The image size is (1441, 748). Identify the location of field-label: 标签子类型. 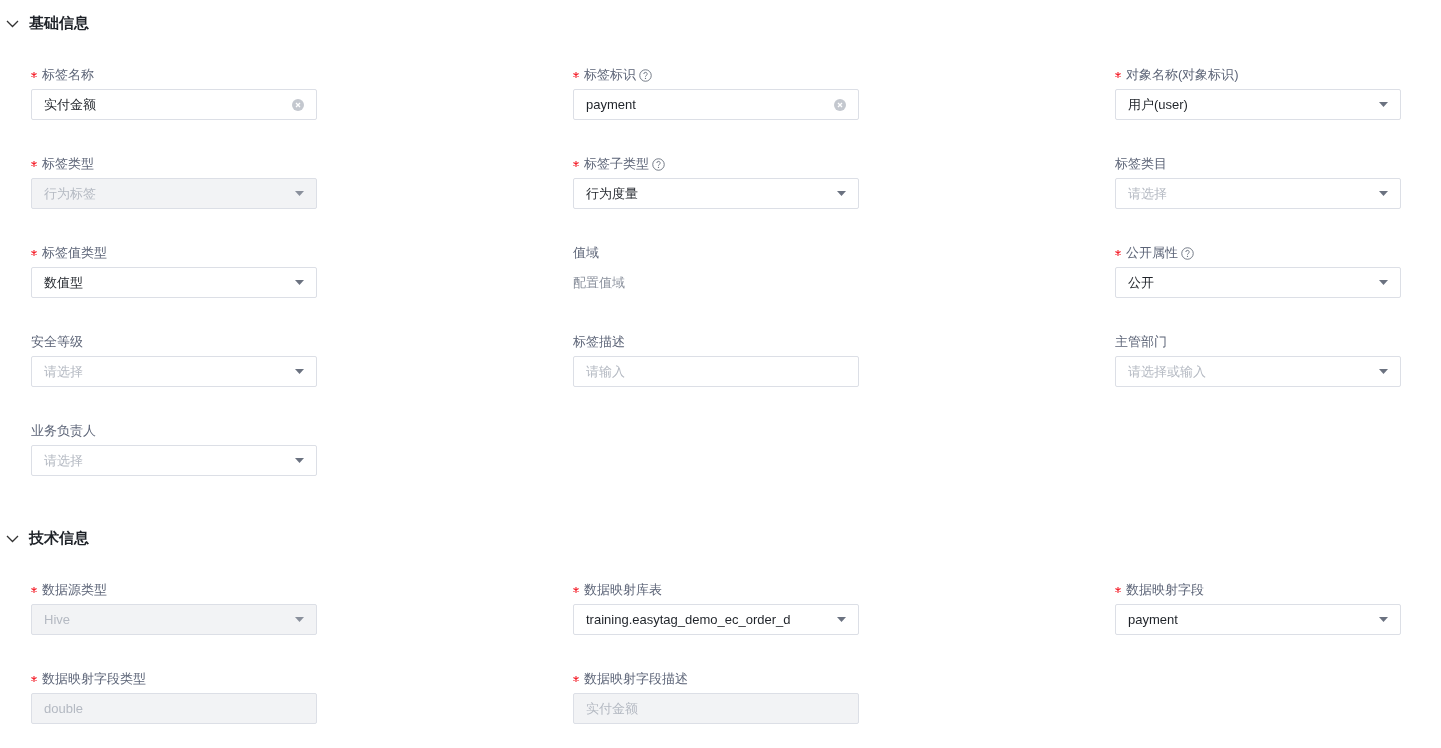
(616, 164).